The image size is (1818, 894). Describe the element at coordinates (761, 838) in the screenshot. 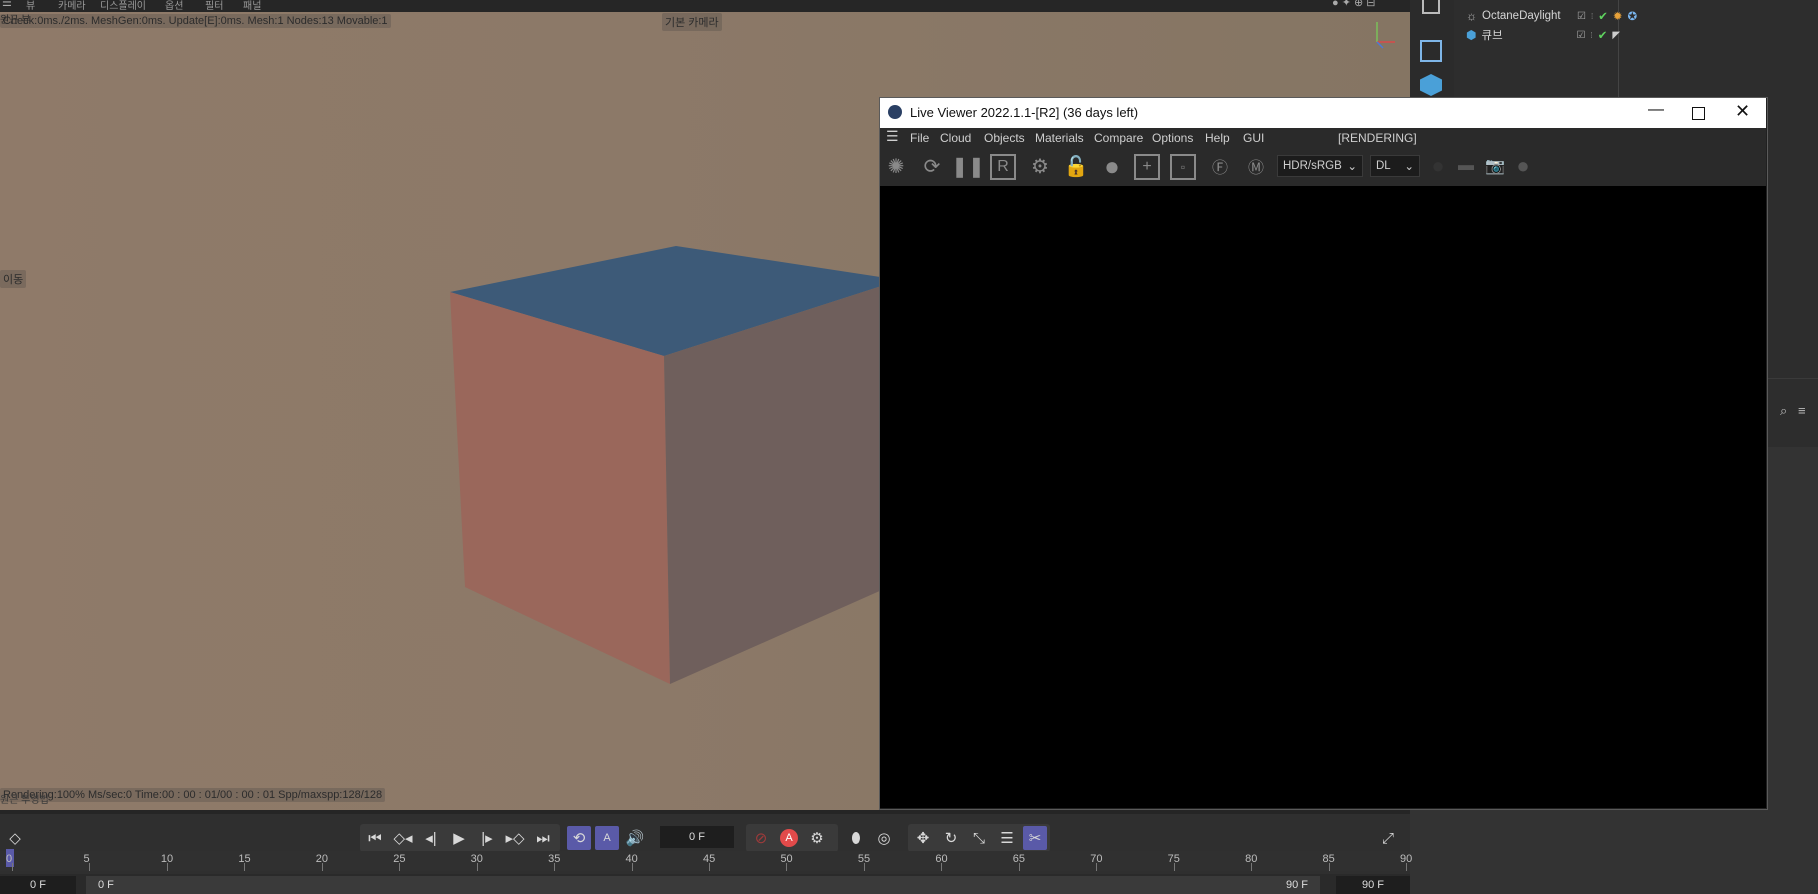

I see `record-icon: ⊘` at that location.